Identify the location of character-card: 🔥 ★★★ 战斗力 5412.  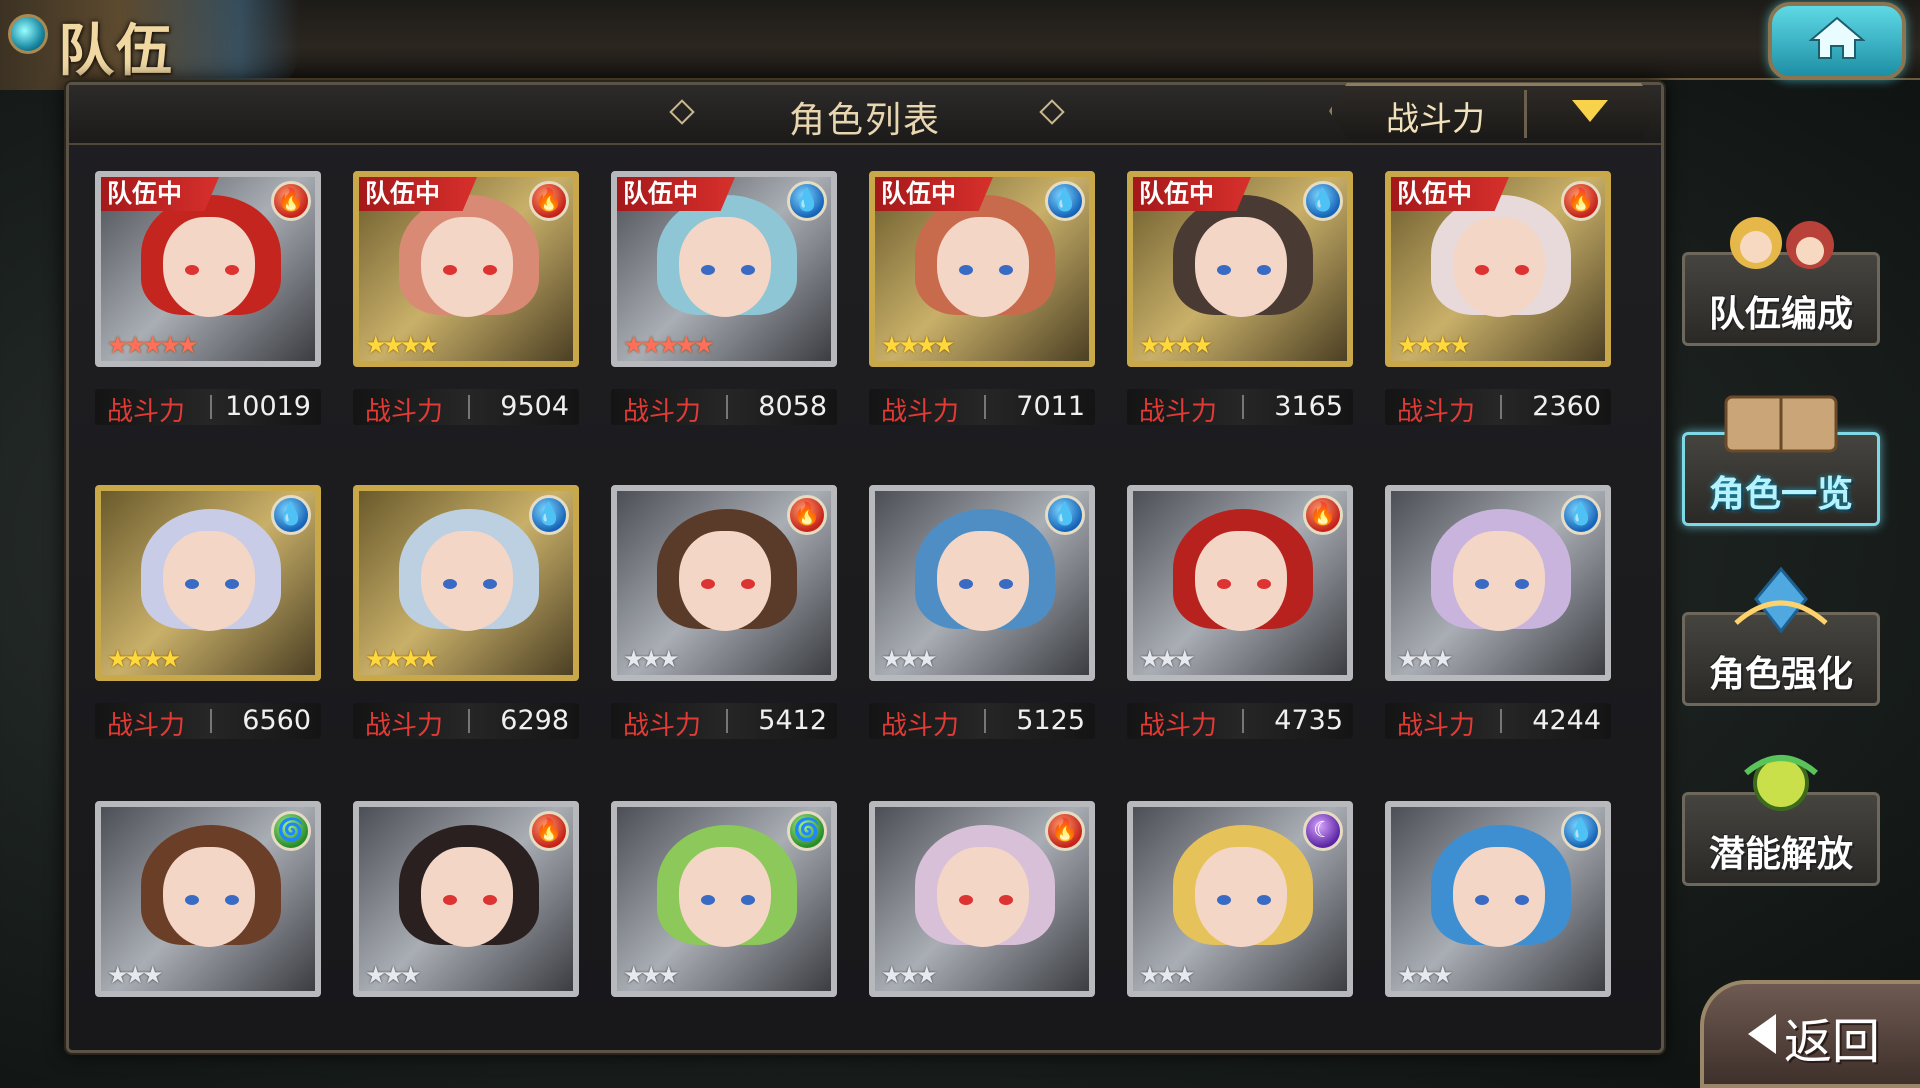
(724, 613).